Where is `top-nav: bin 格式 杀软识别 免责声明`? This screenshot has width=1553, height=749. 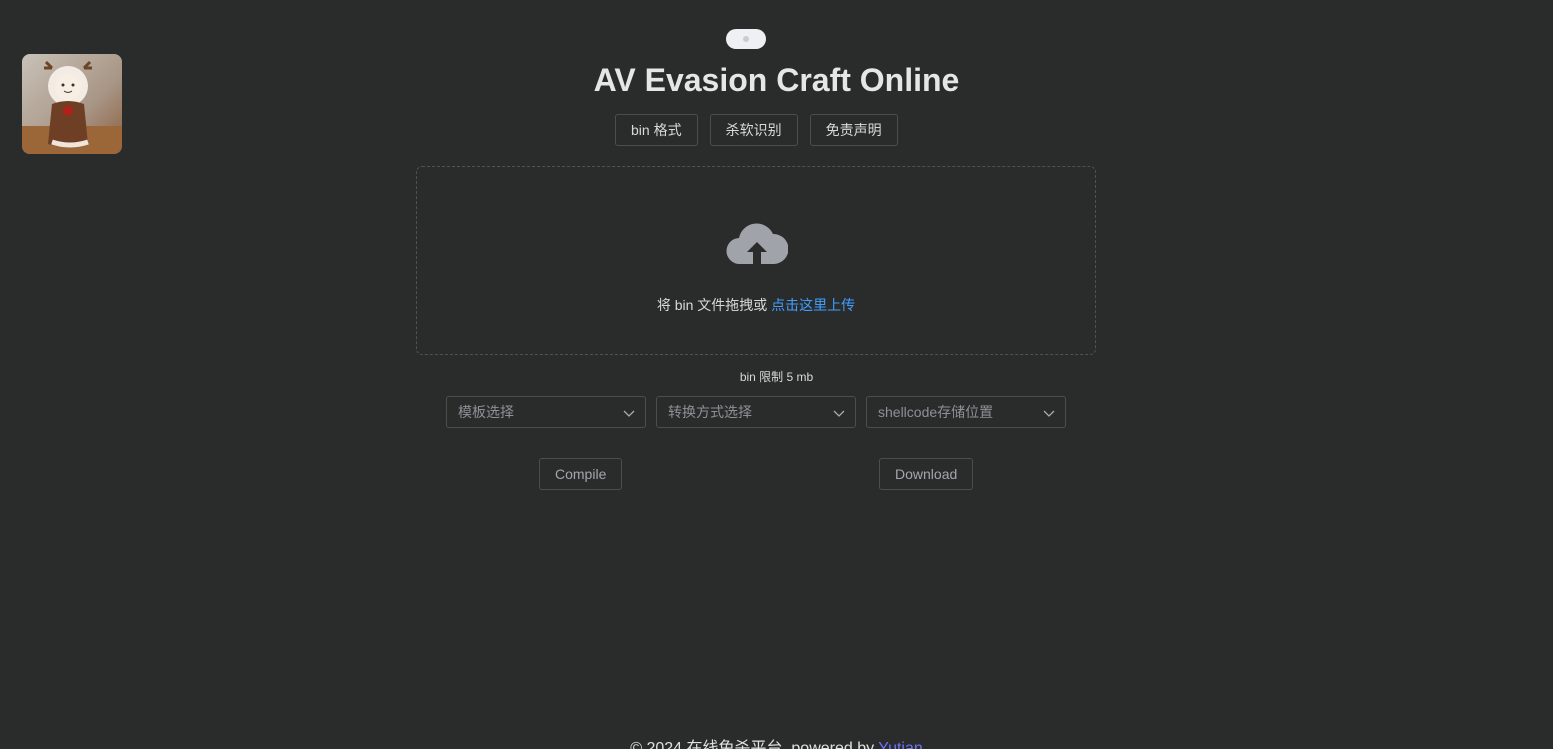
top-nav: bin 格式 杀软识别 免责声明 is located at coordinates (756, 130).